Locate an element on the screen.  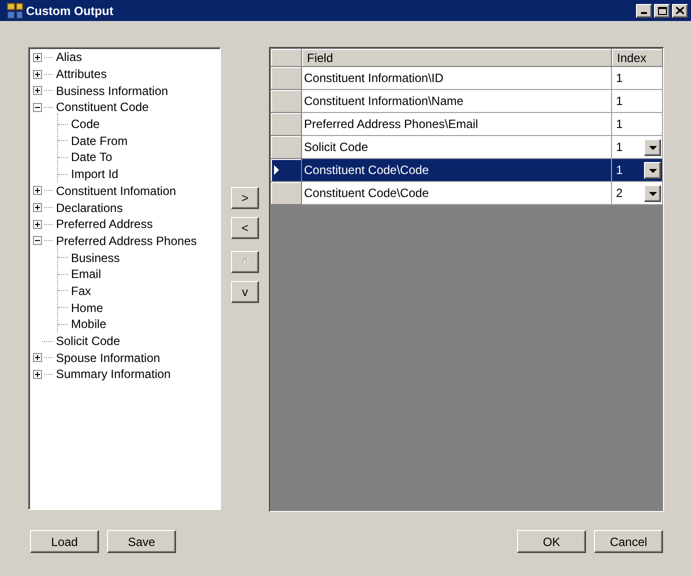
close-button is located at coordinates (680, 11).